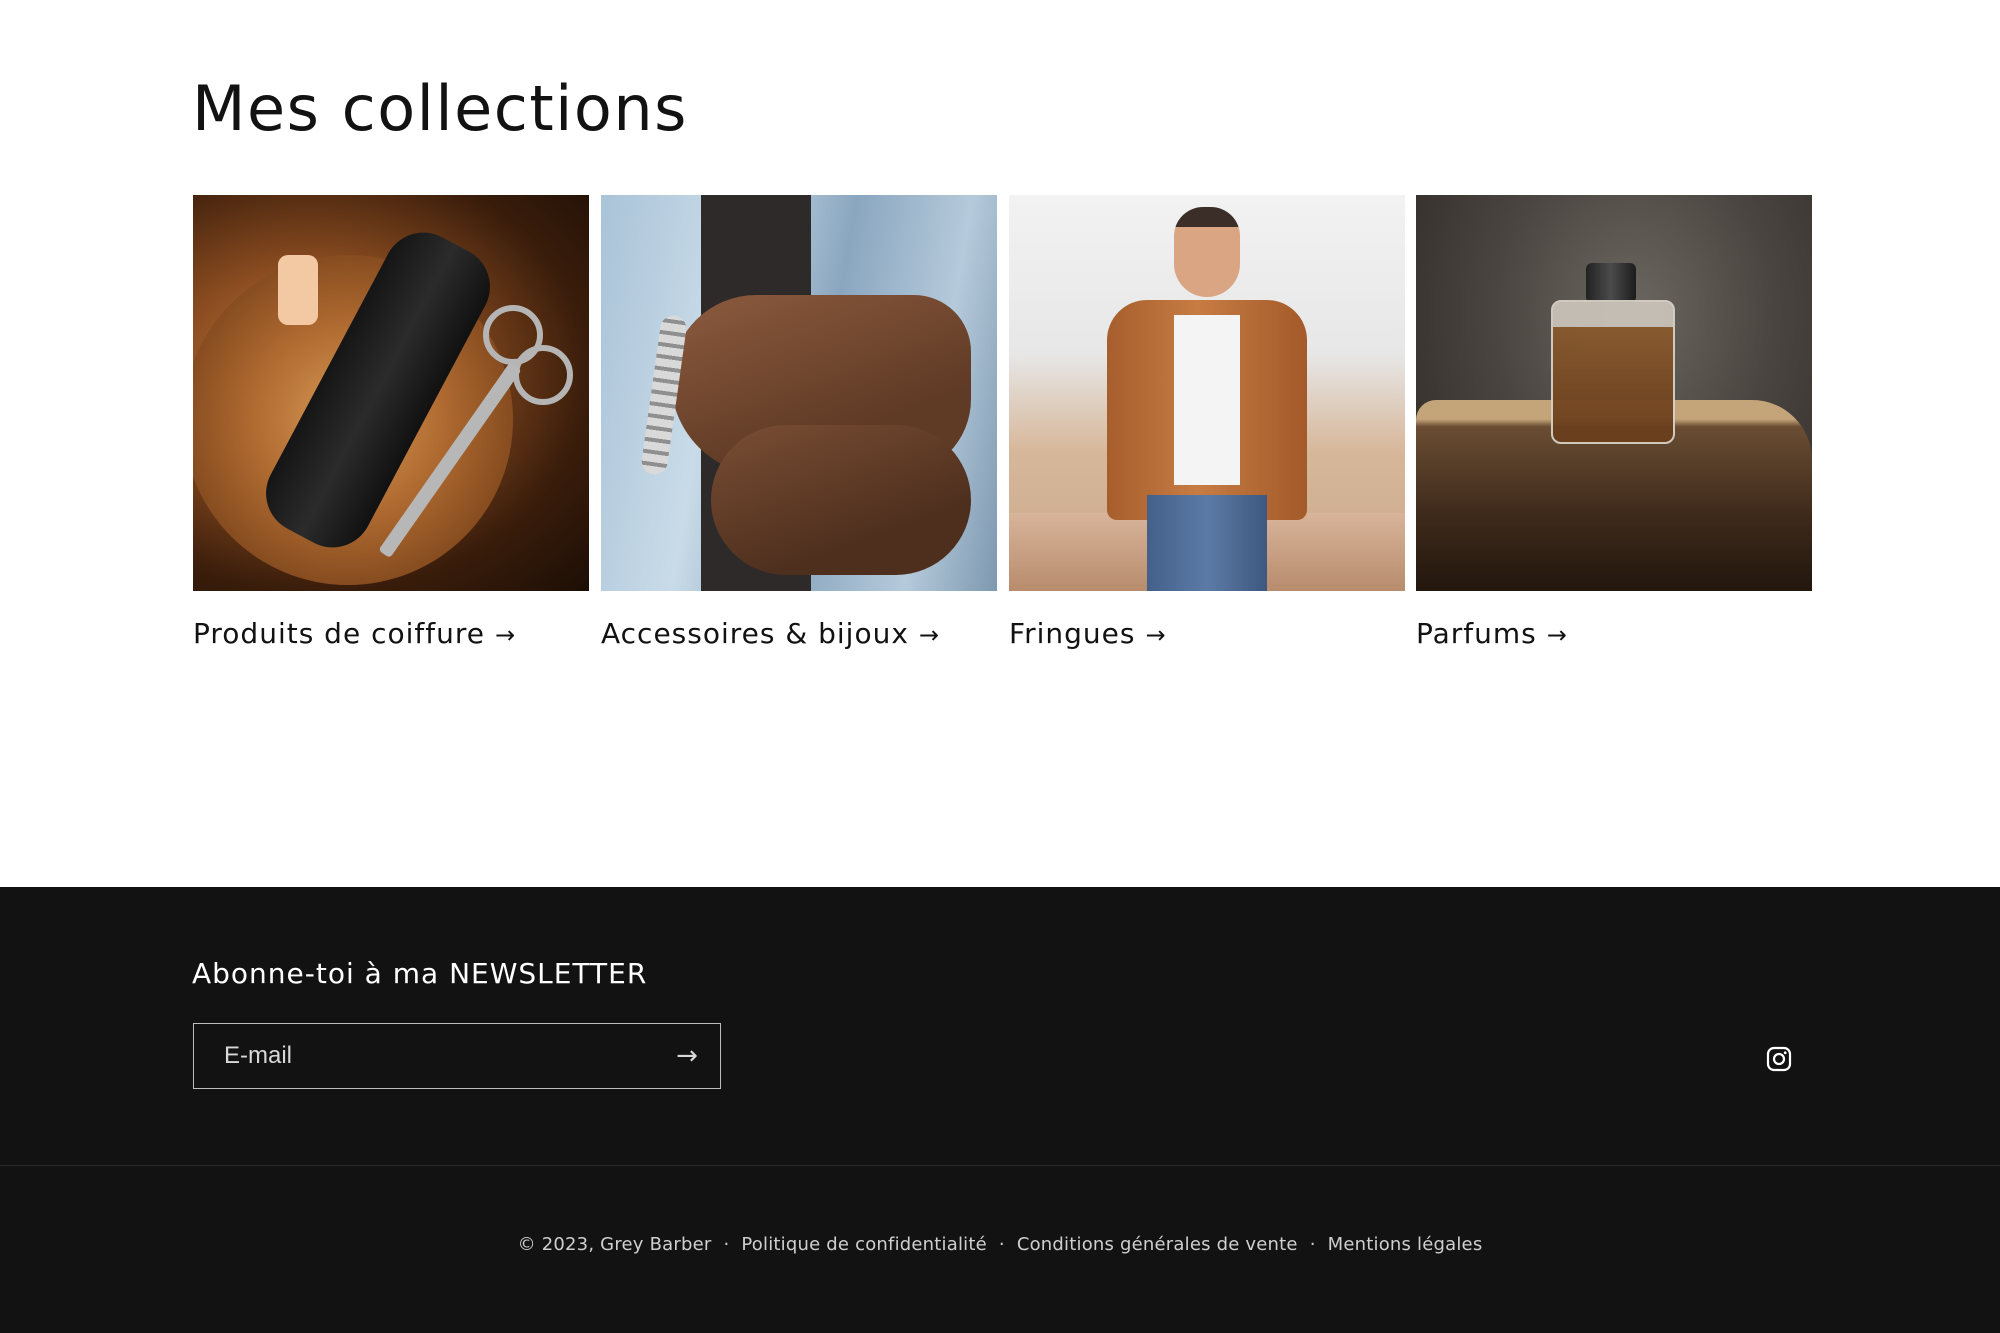 The image size is (2000, 1333). I want to click on collection-link: Accessoires & bijoux →, so click(799, 633).